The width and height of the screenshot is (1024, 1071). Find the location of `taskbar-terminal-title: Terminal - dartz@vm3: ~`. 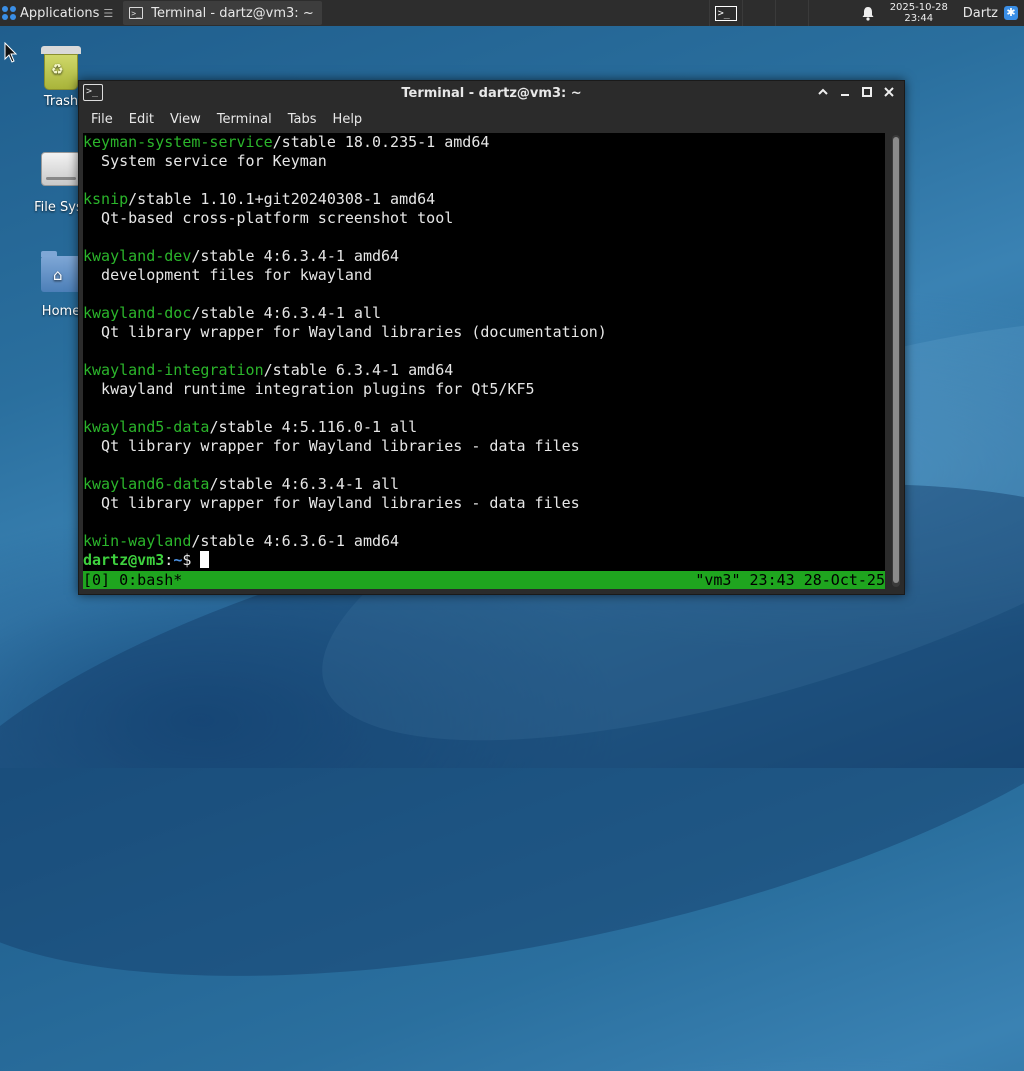

taskbar-terminal-title: Terminal - dartz@vm3: ~ is located at coordinates (232, 13).